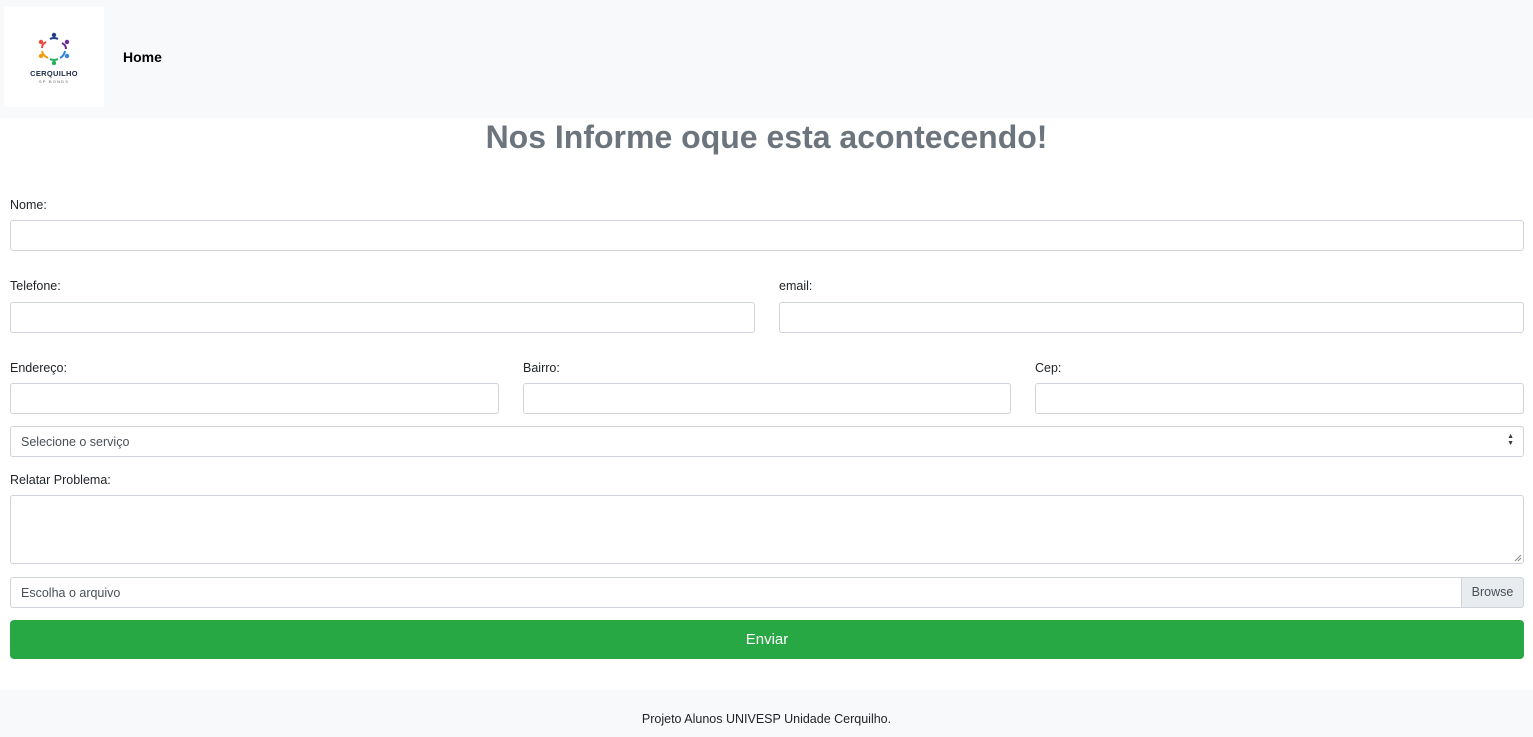 This screenshot has height=737, width=1533. Describe the element at coordinates (38, 368) in the screenshot. I see `endereco-label: Endereço:` at that location.